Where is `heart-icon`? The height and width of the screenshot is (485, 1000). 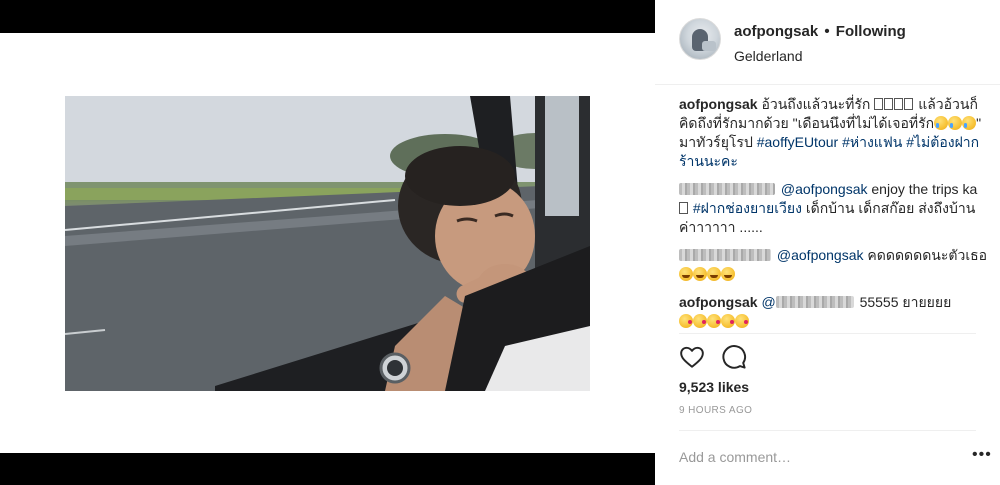
heart-icon is located at coordinates (692, 357).